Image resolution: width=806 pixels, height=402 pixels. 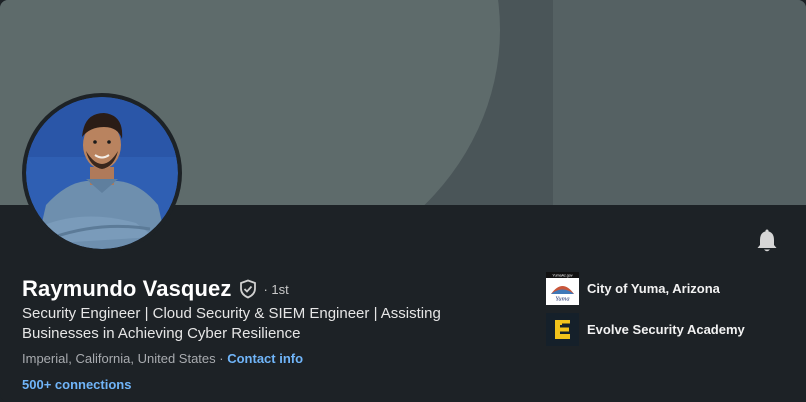 What do you see at coordinates (562, 276) in the screenshot?
I see `yuma-logo-caption: YumaAz.gov` at bounding box center [562, 276].